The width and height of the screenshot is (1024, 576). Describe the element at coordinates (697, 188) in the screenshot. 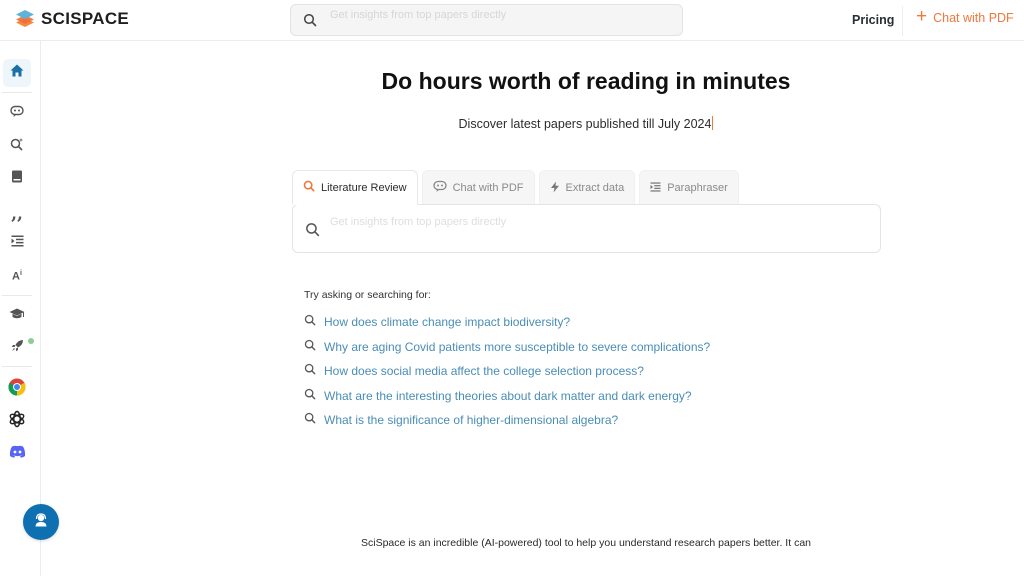

I see `tab-label: Paraphraser` at that location.